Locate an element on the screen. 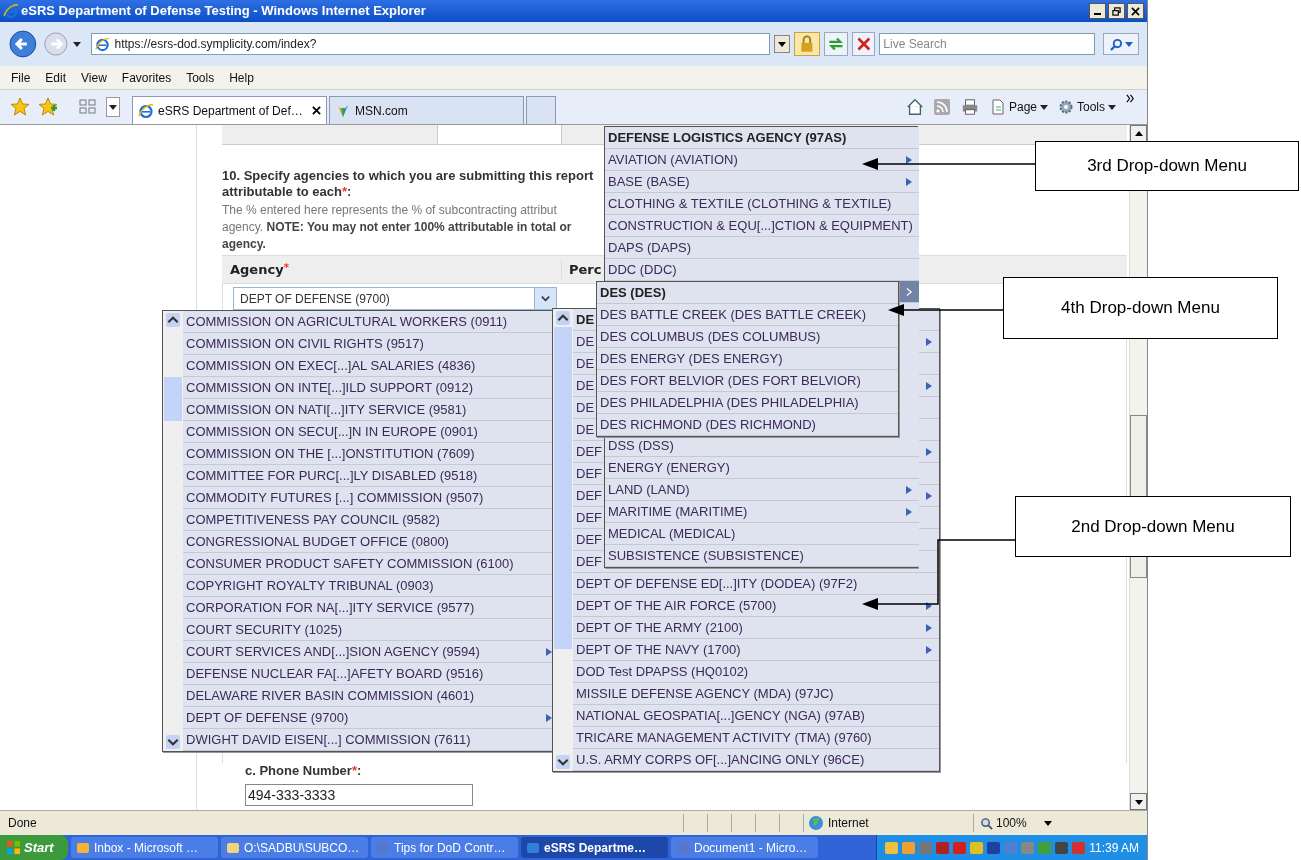 The width and height of the screenshot is (1301, 860). callout-tooltip: 4th Drop-down Menu is located at coordinates (1140, 308).